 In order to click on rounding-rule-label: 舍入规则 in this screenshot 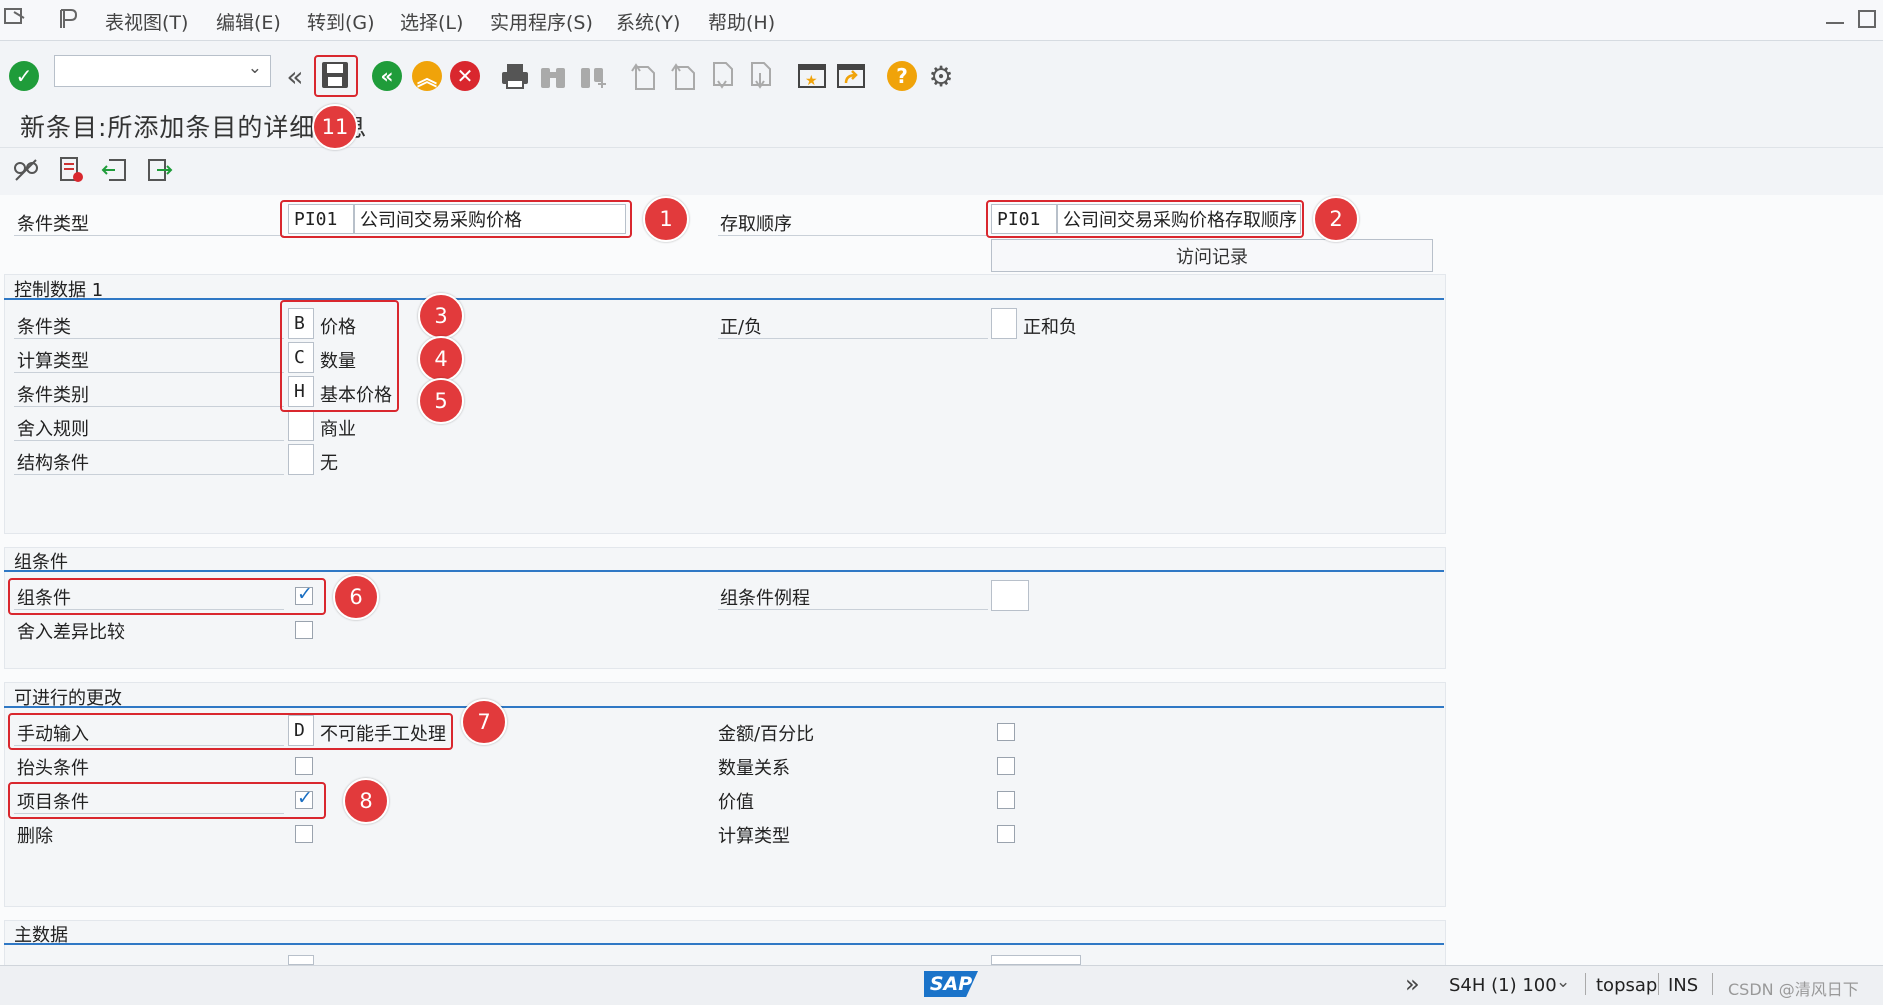, I will do `click(53, 429)`.